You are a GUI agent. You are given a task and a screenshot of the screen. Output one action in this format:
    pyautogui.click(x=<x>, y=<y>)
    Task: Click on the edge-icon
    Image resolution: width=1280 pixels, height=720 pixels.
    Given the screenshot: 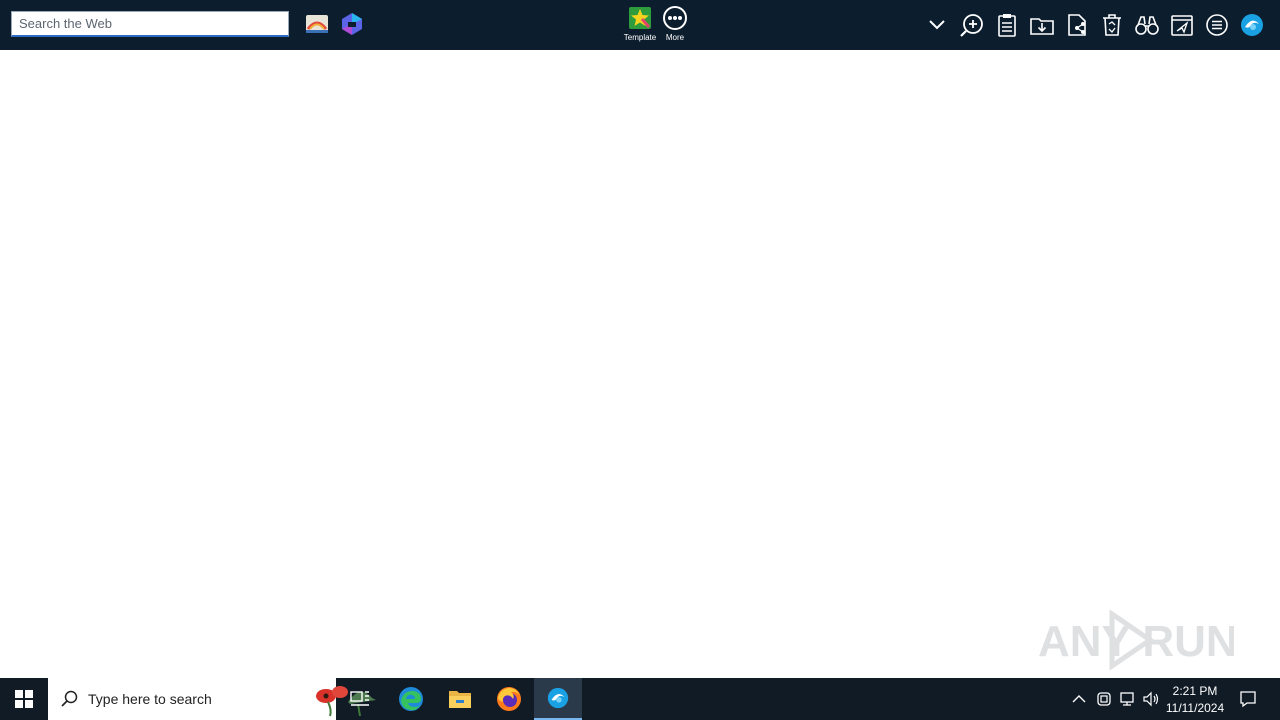 What is the action you would take?
    pyautogui.click(x=411, y=699)
    